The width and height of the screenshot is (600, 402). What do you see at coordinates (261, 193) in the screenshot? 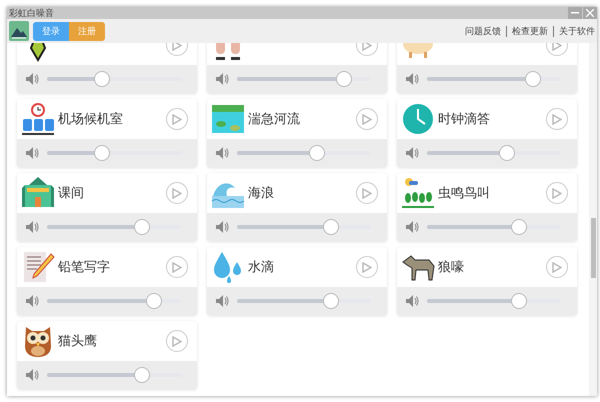
I see `sound-name: 海浪` at bounding box center [261, 193].